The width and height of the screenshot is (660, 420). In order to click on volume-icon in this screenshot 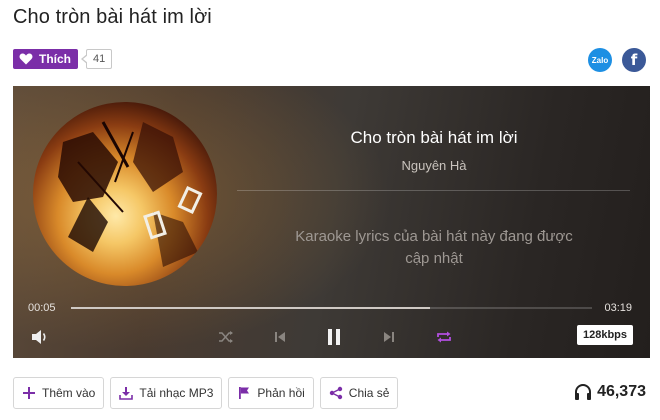, I will do `click(39, 337)`.